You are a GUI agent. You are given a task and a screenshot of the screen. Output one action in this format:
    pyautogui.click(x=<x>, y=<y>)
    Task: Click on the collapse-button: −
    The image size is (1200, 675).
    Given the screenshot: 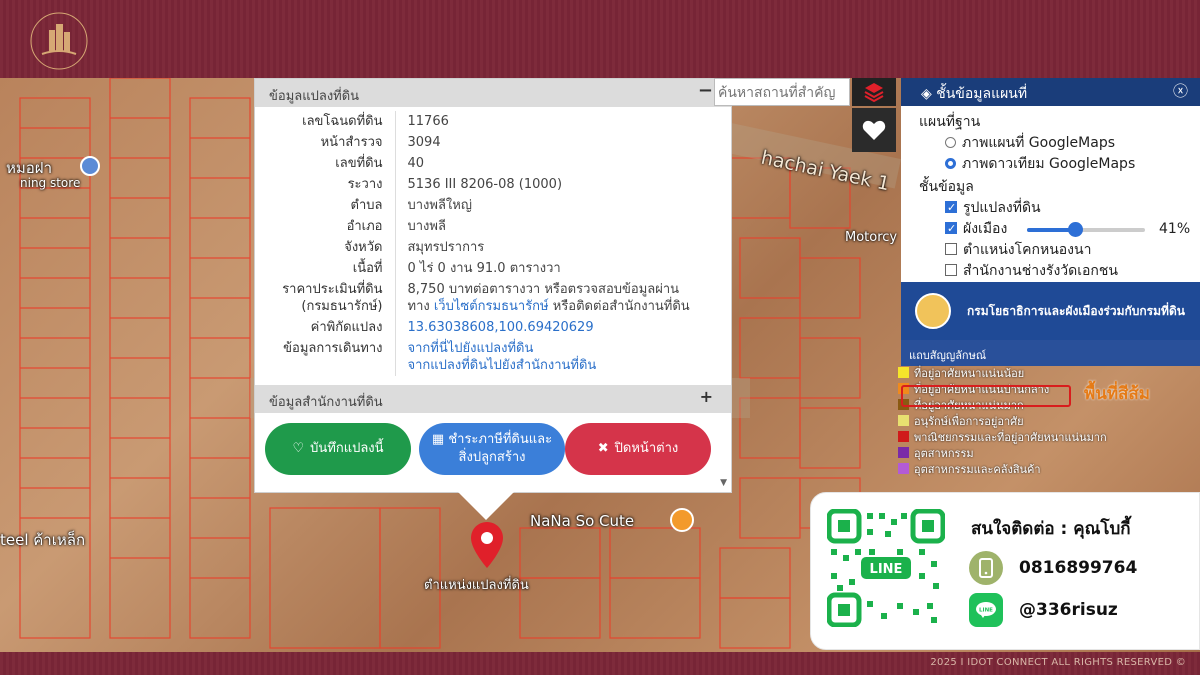 What is the action you would take?
    pyautogui.click(x=705, y=90)
    